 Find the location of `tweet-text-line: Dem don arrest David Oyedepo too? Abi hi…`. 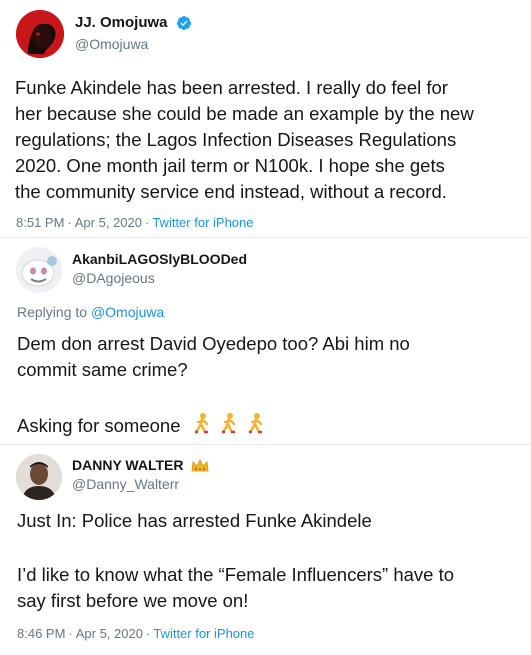

tweet-text-line: Dem don arrest David Oyedepo too? Abi hi… is located at coordinates (213, 343).